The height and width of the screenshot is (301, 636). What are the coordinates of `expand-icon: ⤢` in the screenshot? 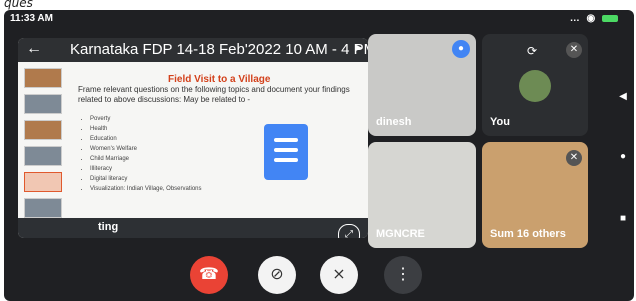 It's located at (349, 231).